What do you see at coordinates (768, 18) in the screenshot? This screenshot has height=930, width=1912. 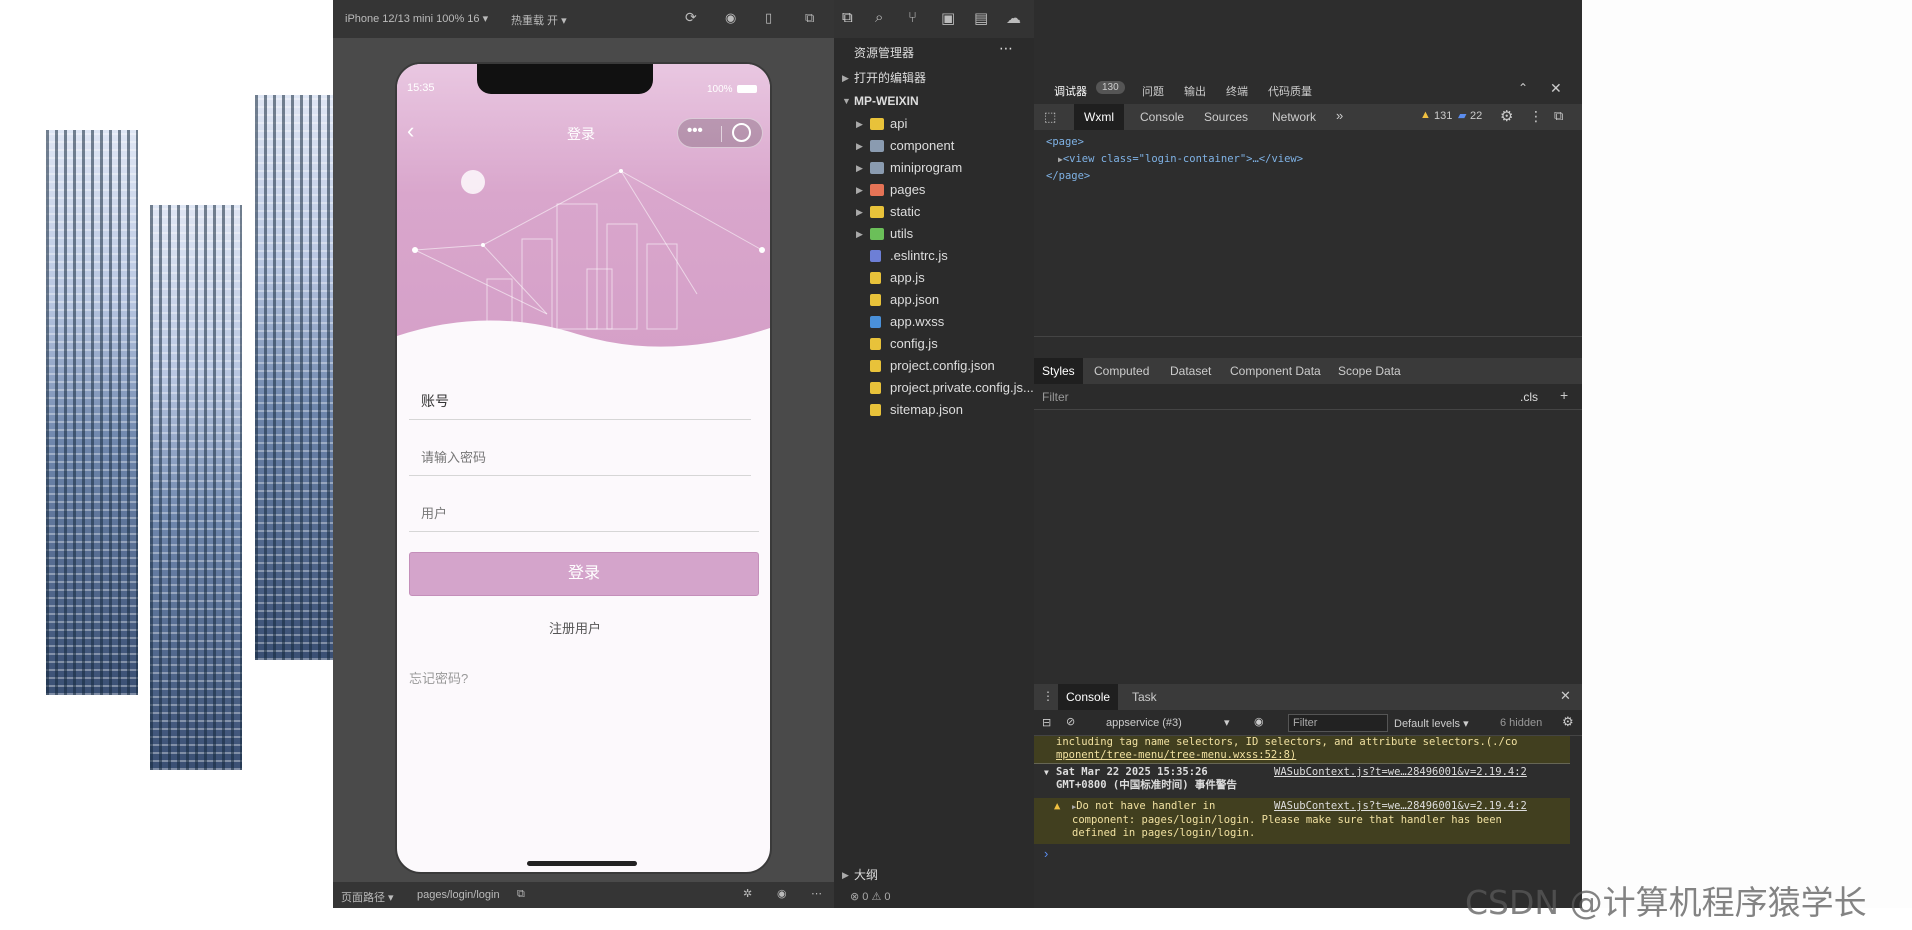 I see `phone-icon: ▯` at bounding box center [768, 18].